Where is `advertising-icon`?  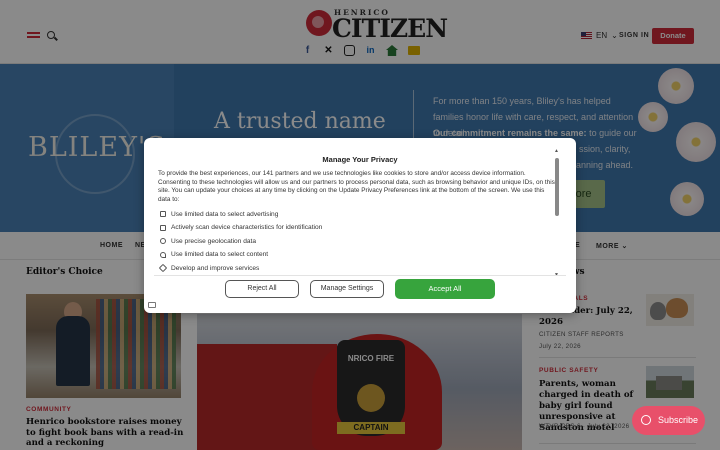 advertising-icon is located at coordinates (163, 214).